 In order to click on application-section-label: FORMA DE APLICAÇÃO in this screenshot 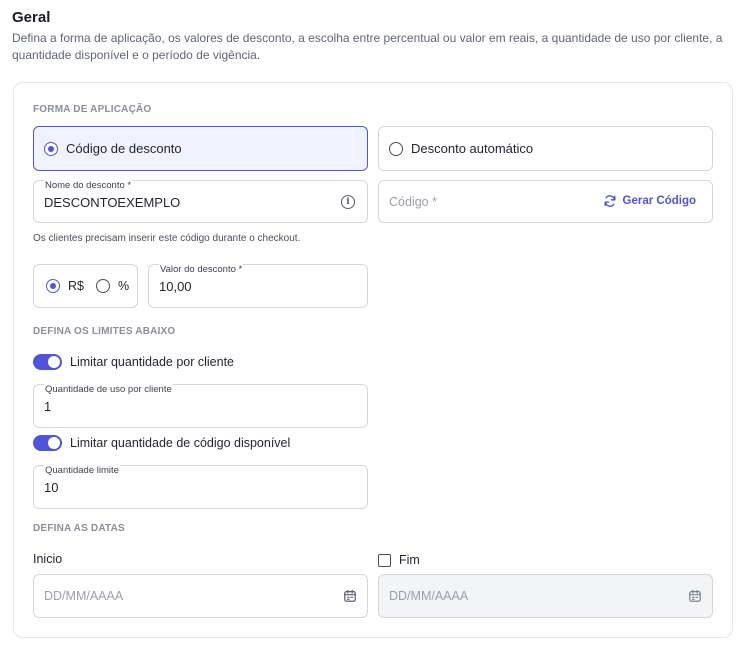, I will do `click(92, 109)`.